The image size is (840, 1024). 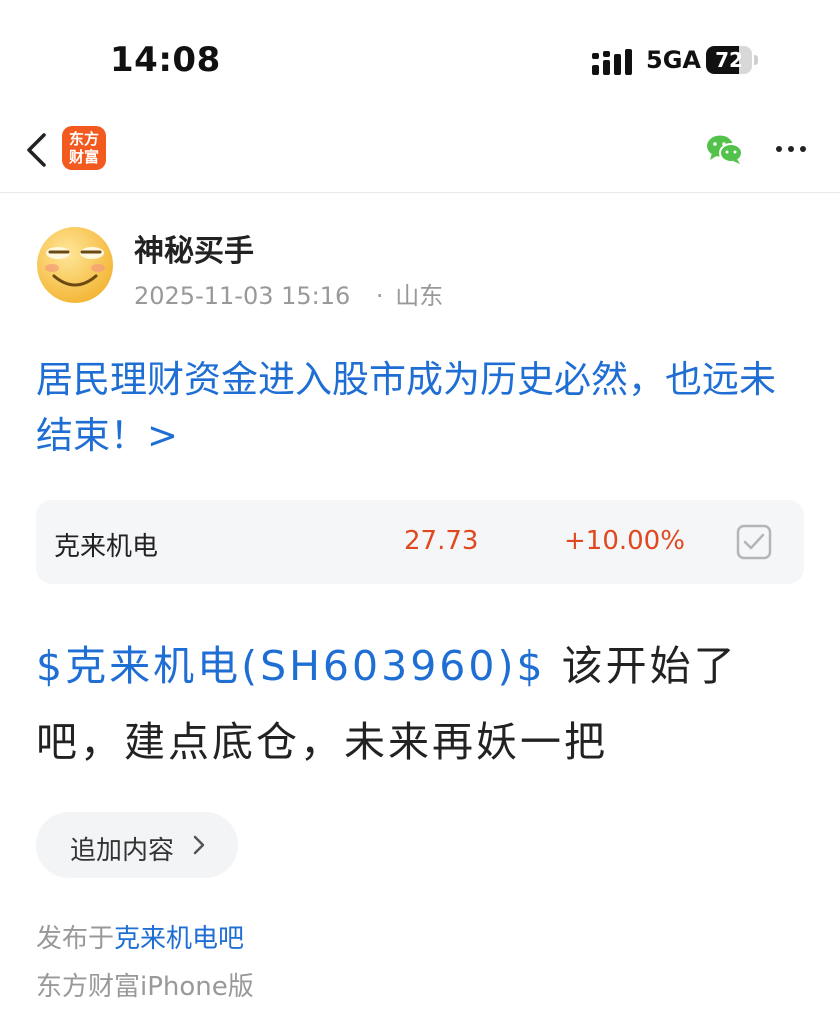 What do you see at coordinates (673, 60) in the screenshot?
I see `network-type: 5GA` at bounding box center [673, 60].